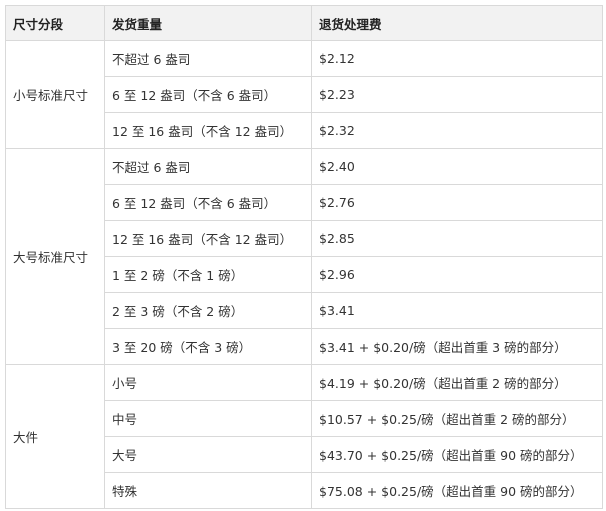  What do you see at coordinates (457, 490) in the screenshot?
I see `fee-cell: $75.08 + $0.25/磅（超出首重 90 磅的部分）` at bounding box center [457, 490].